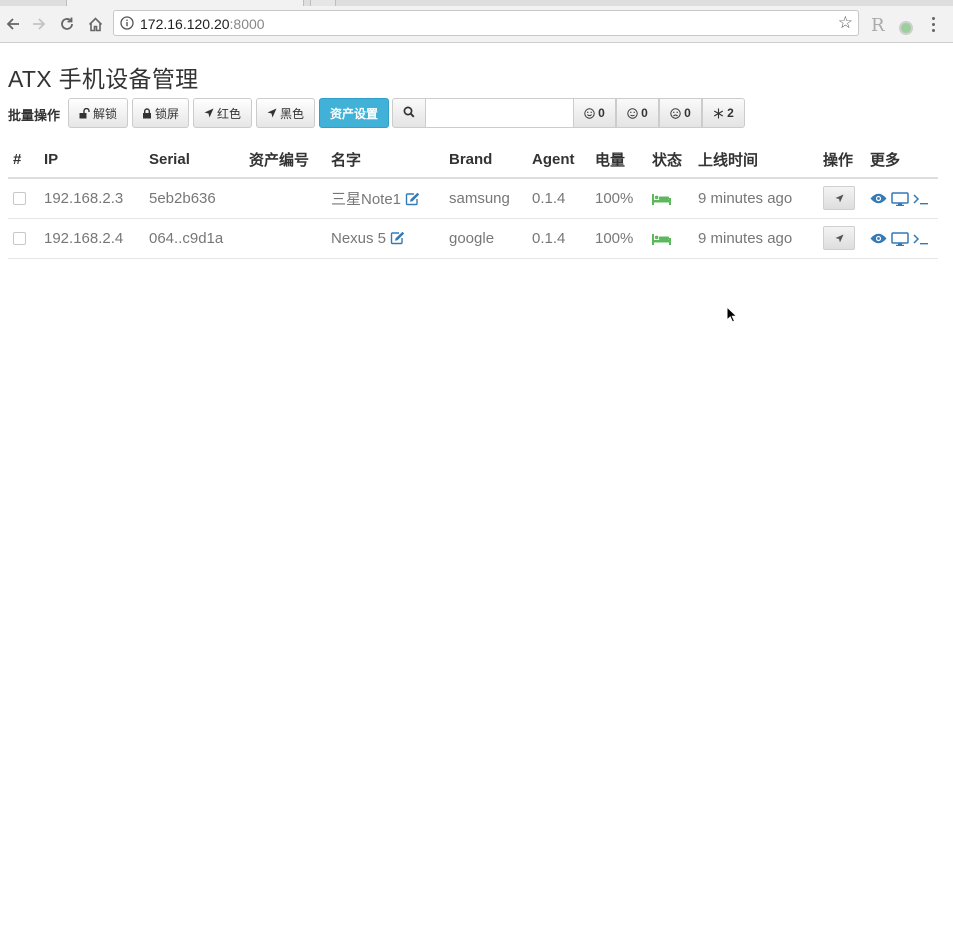 This screenshot has height=947, width=953. I want to click on address-port: :8000, so click(247, 24).